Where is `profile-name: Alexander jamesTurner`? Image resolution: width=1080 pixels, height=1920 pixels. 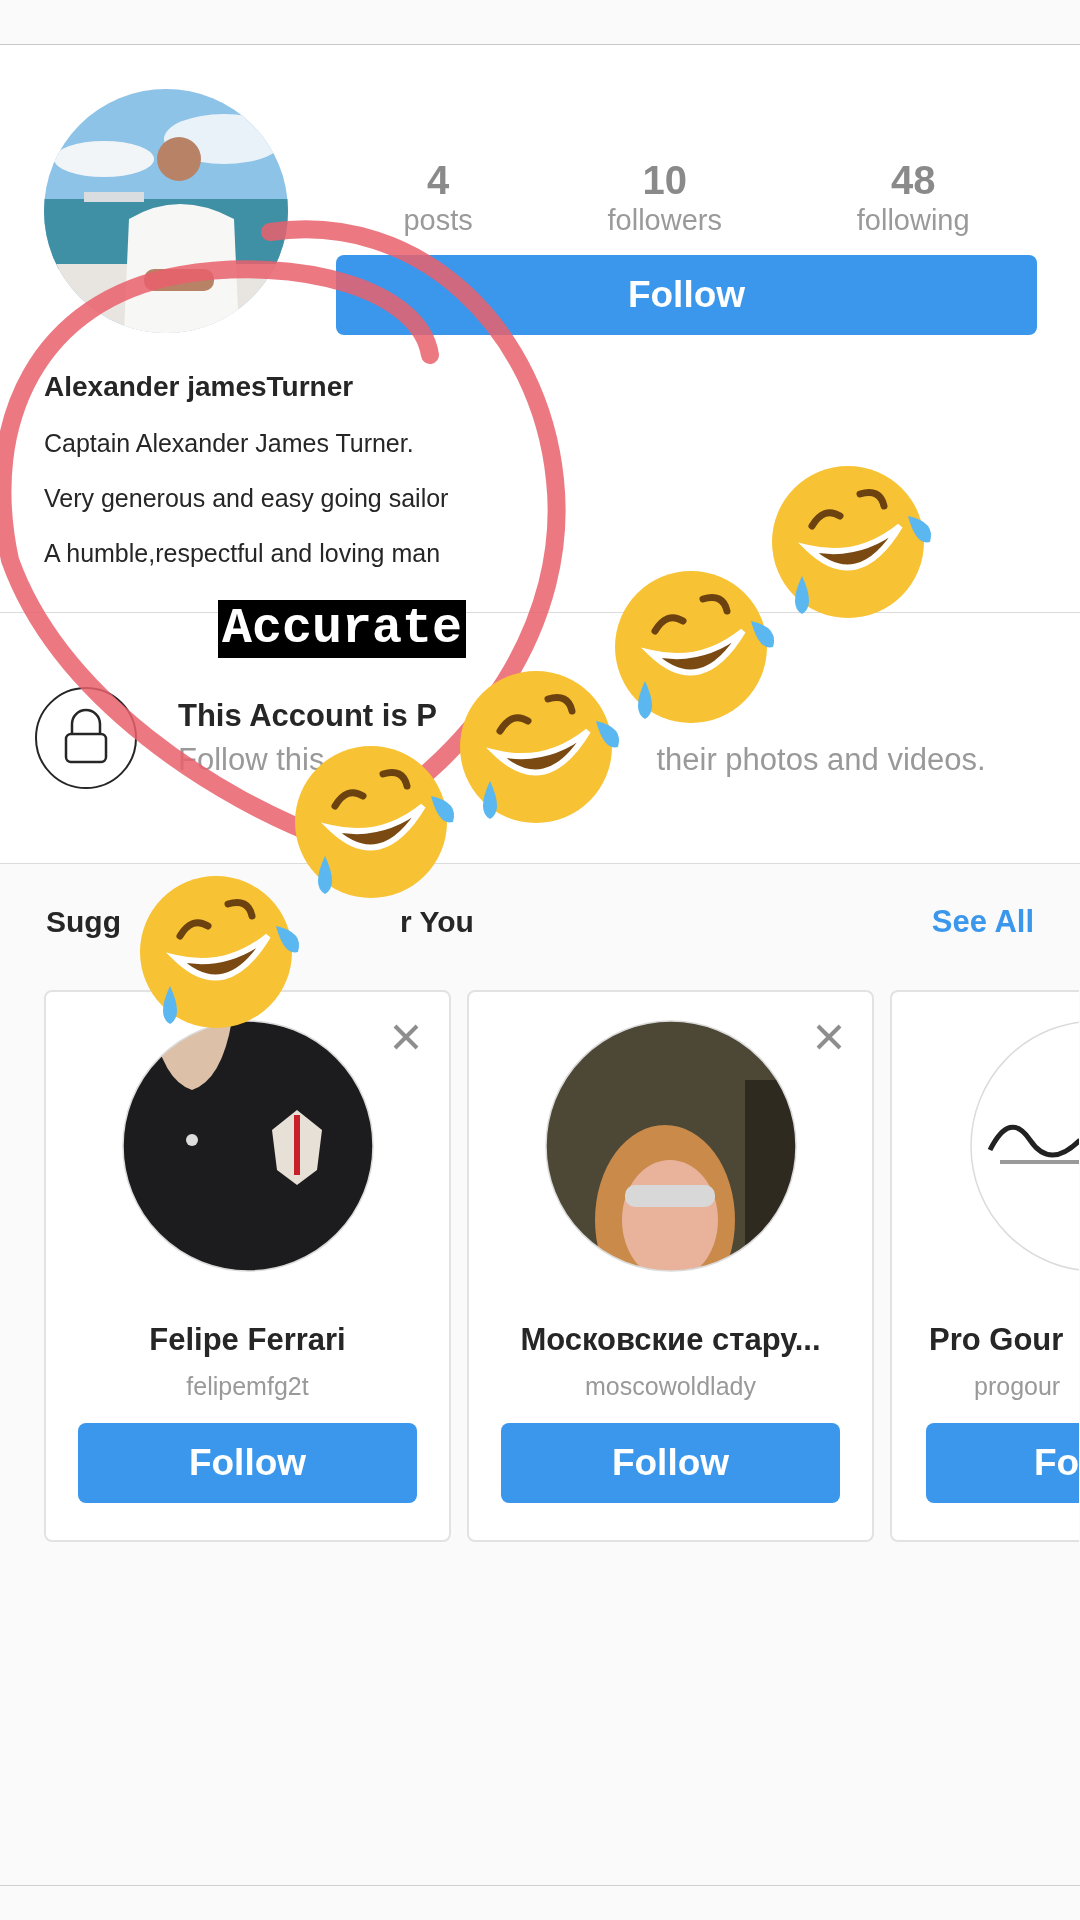
profile-name: Alexander jamesTurner is located at coordinates (199, 387).